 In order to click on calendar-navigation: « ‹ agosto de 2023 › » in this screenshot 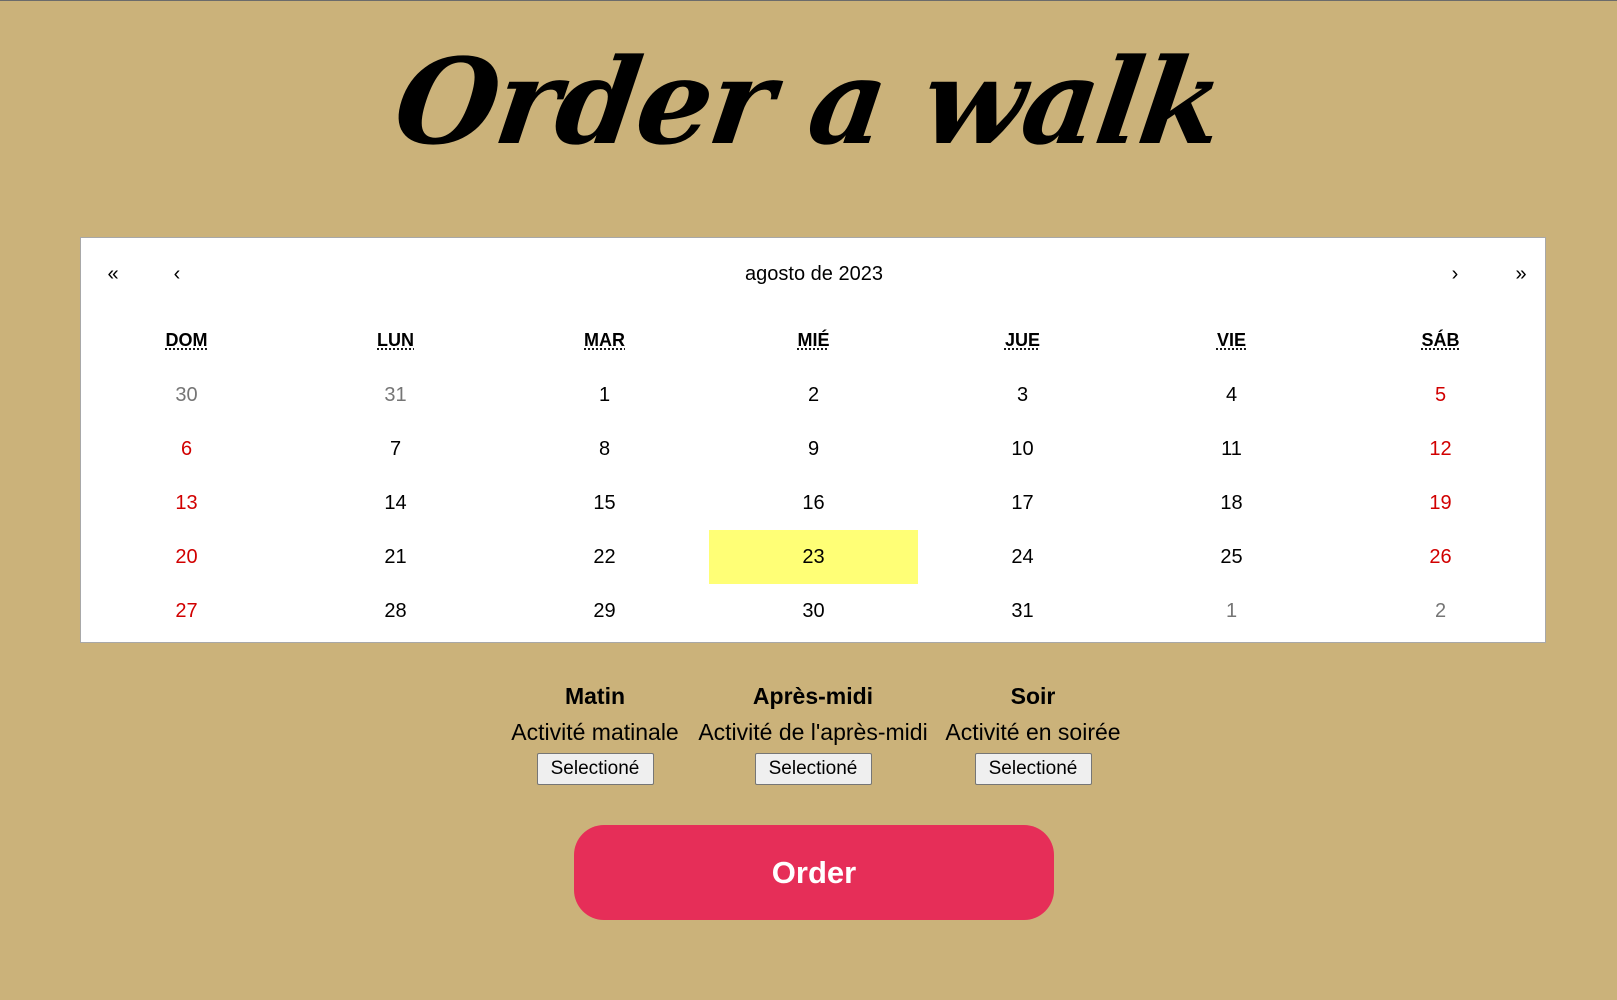, I will do `click(813, 274)`.